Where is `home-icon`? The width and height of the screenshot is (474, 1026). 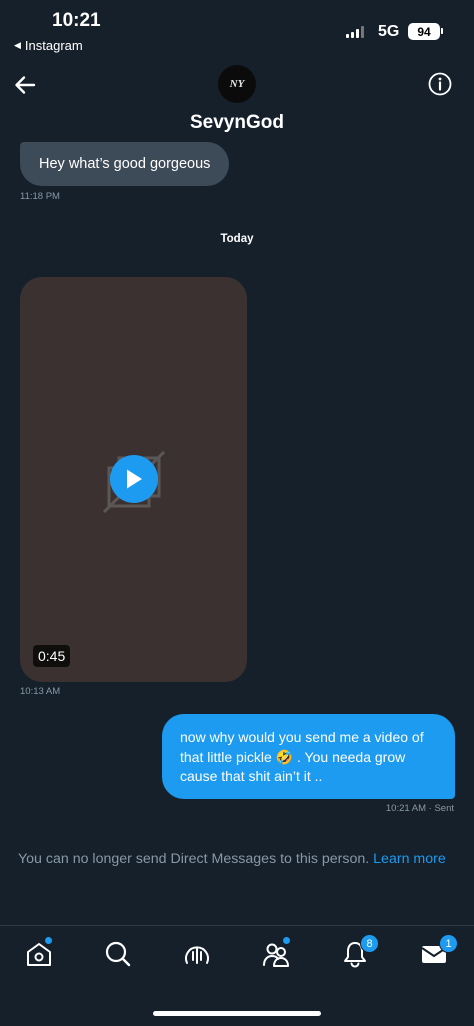
home-icon is located at coordinates (39, 954).